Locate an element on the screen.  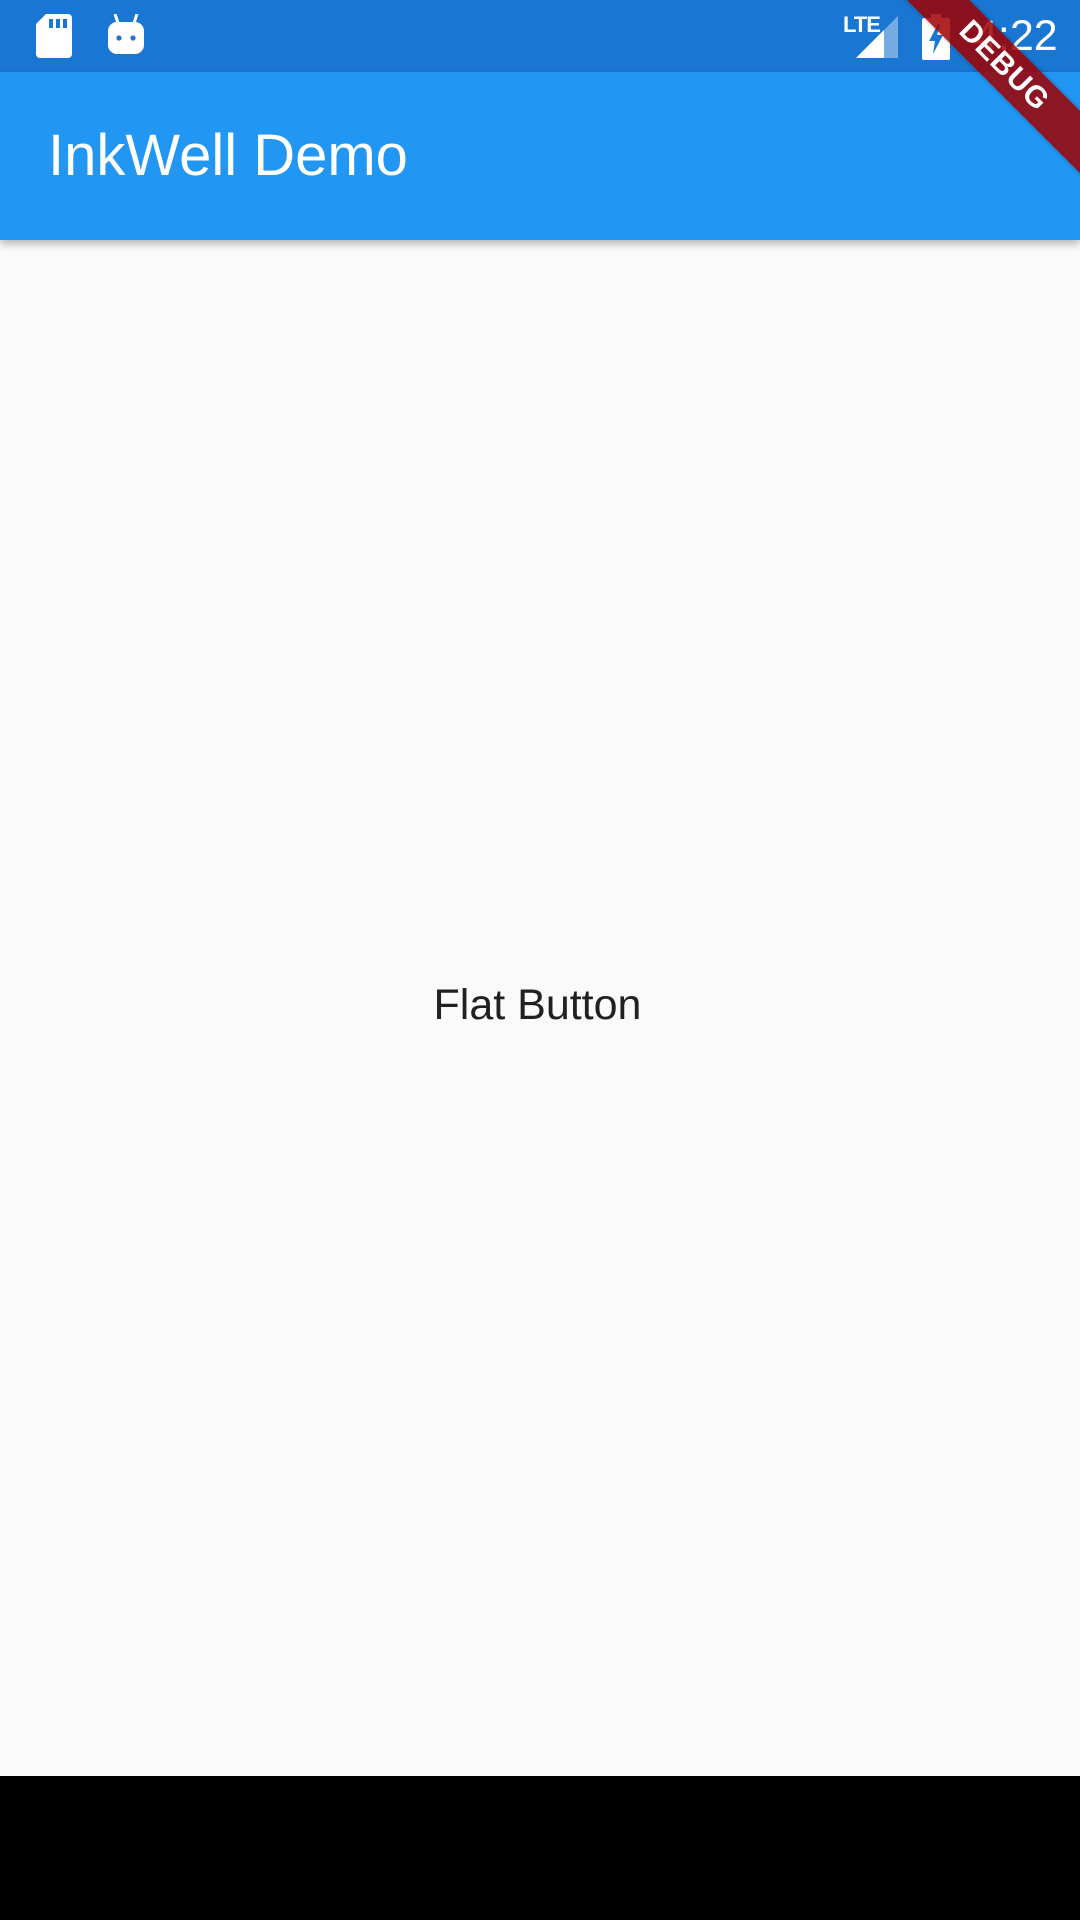
navigation-bar is located at coordinates (540, 1848).